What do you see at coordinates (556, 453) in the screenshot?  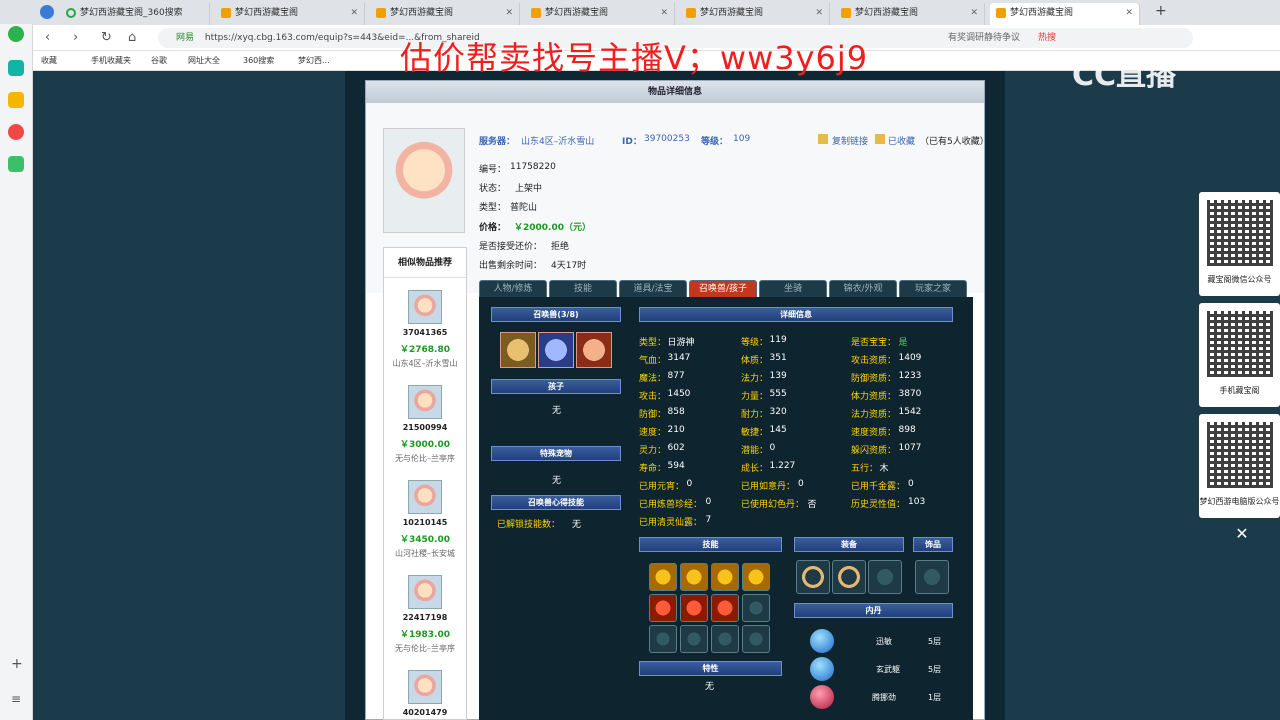 I see `special-pet-header: 特殊宠物` at bounding box center [556, 453].